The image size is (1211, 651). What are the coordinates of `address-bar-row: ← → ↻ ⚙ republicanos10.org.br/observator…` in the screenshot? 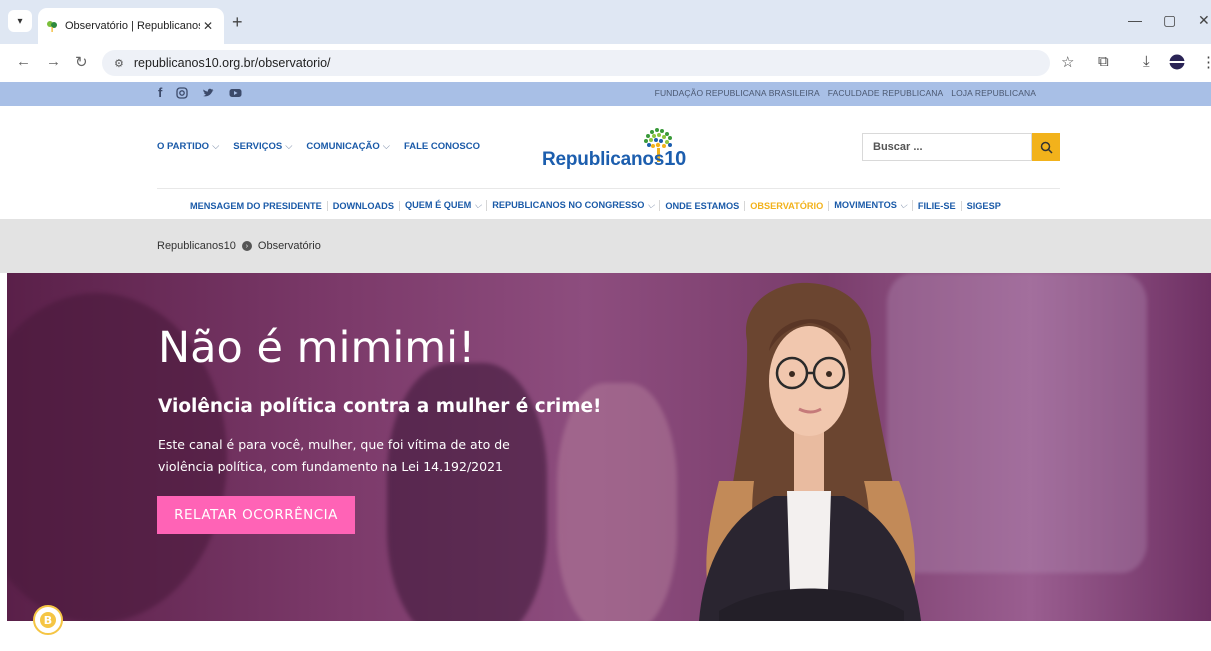 It's located at (605, 63).